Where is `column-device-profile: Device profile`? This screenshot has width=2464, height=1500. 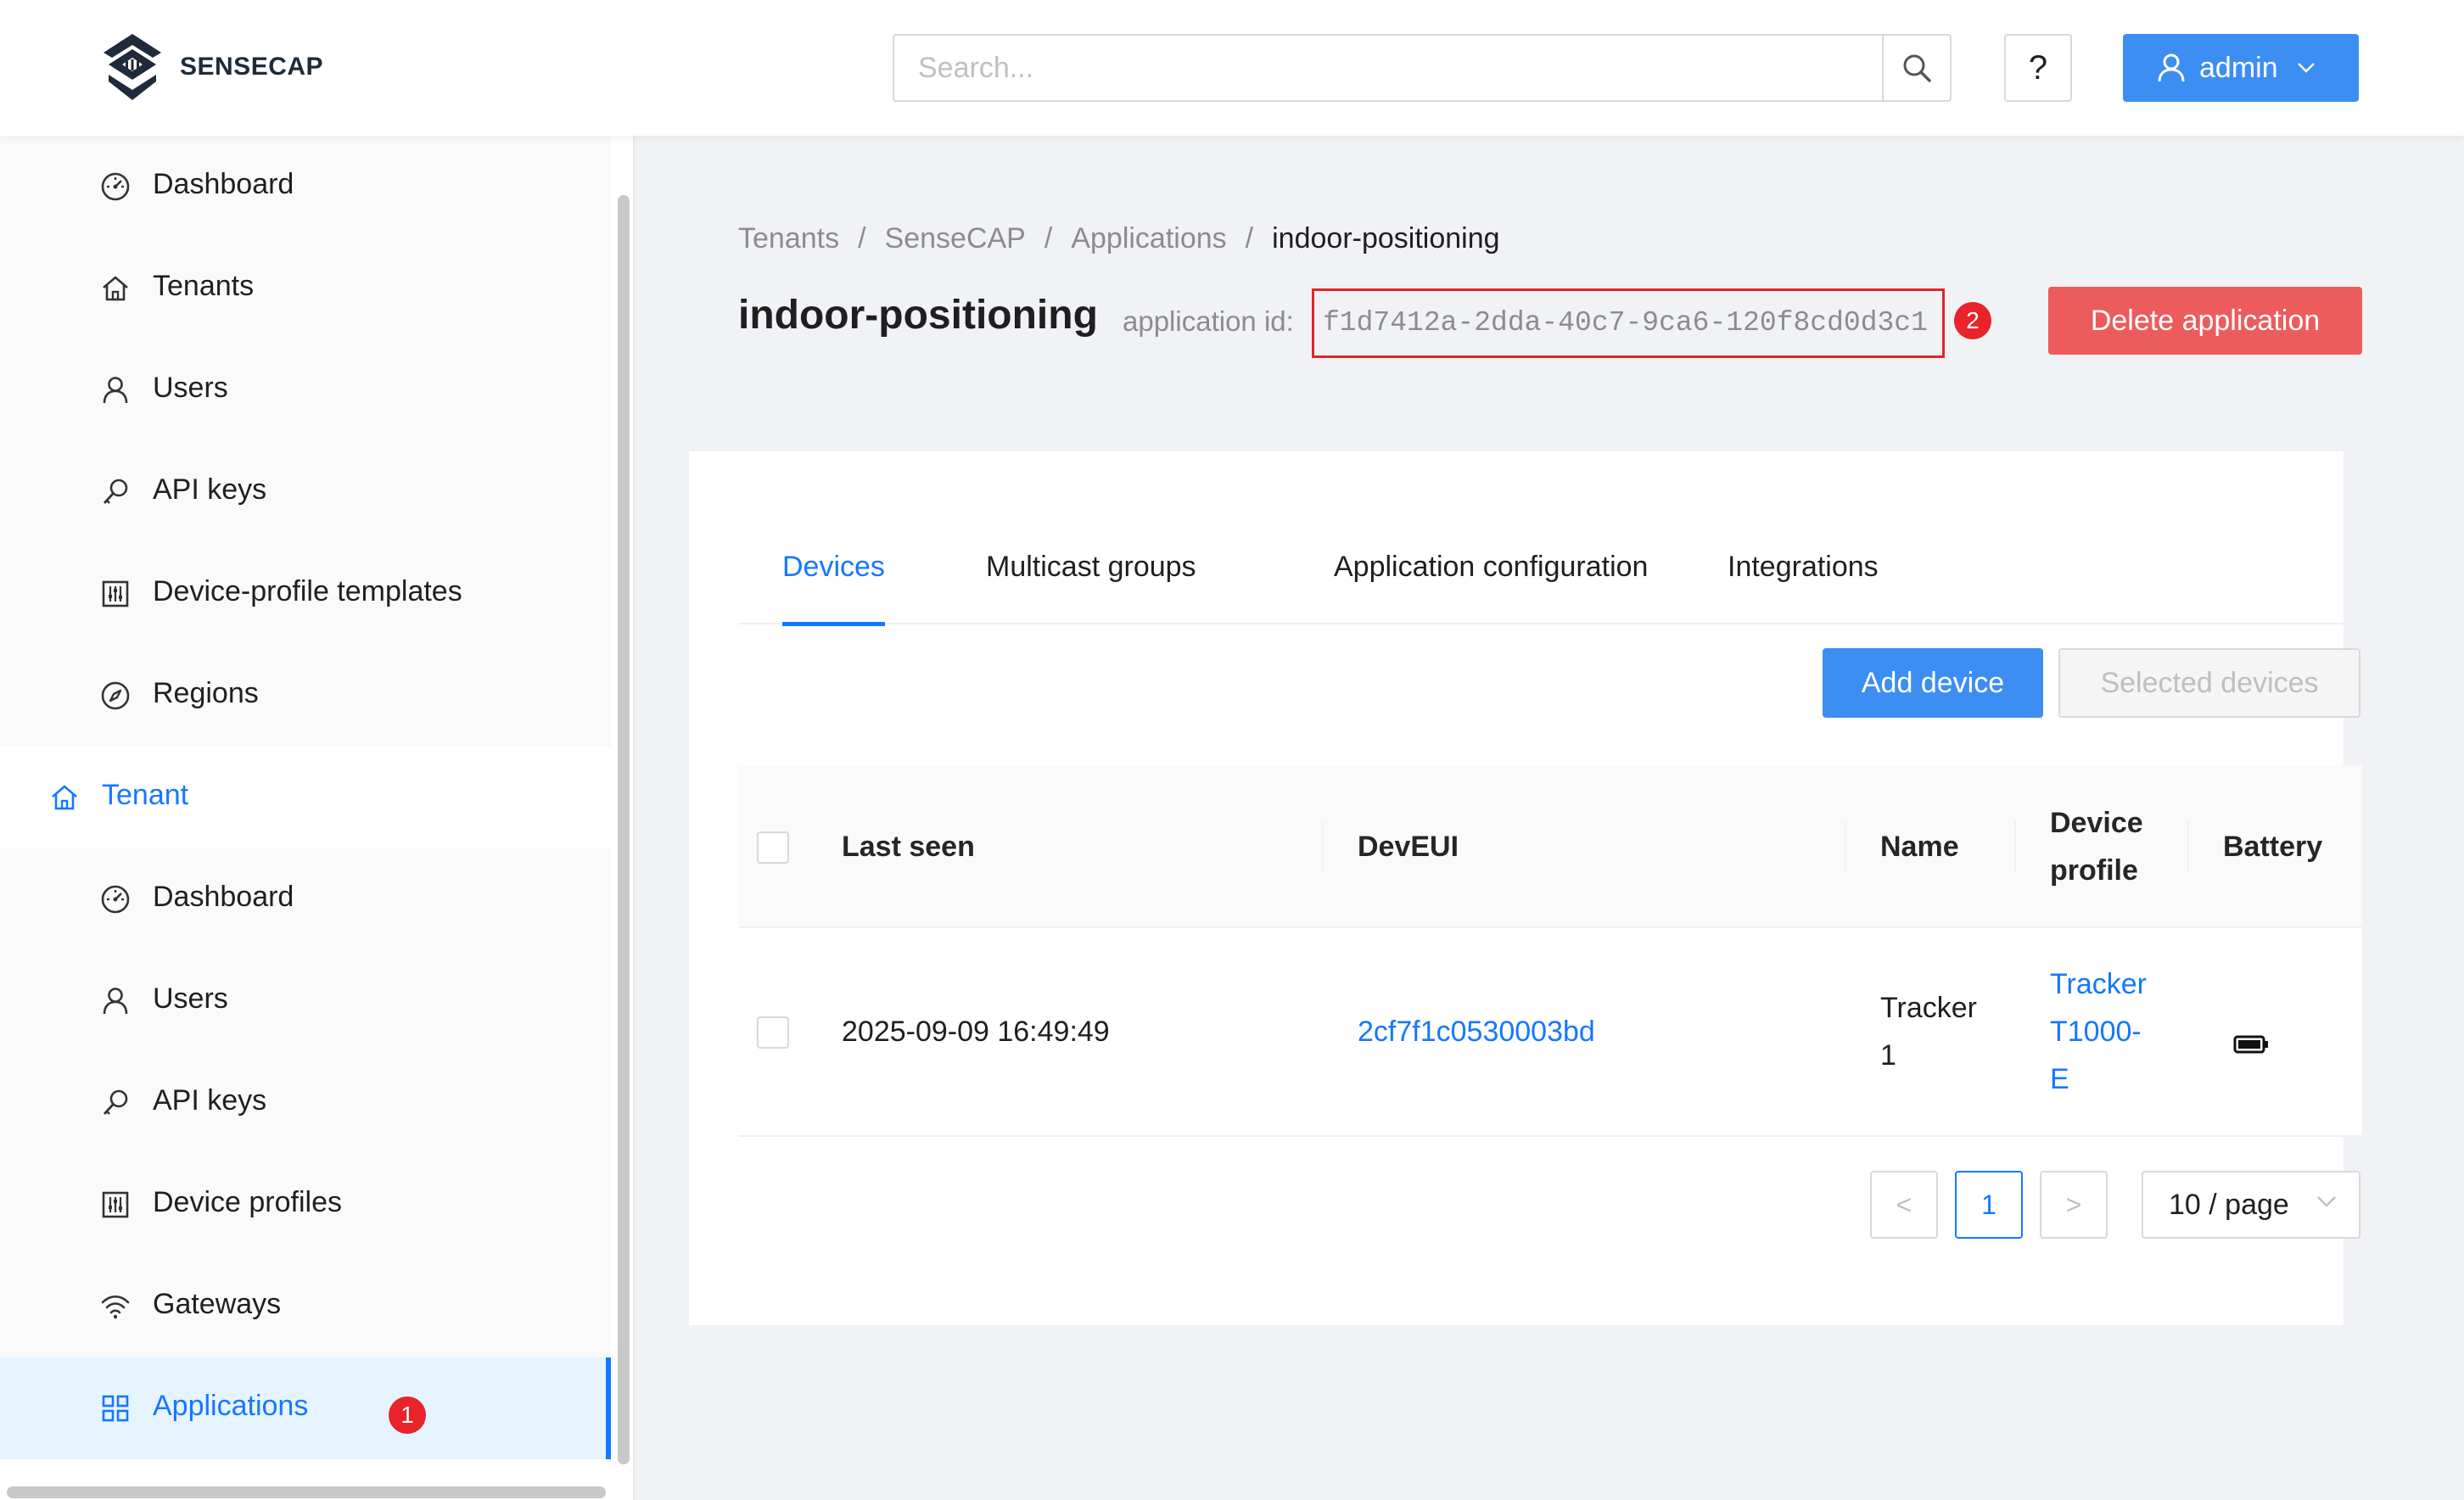
column-device-profile: Device profile is located at coordinates (2096, 846).